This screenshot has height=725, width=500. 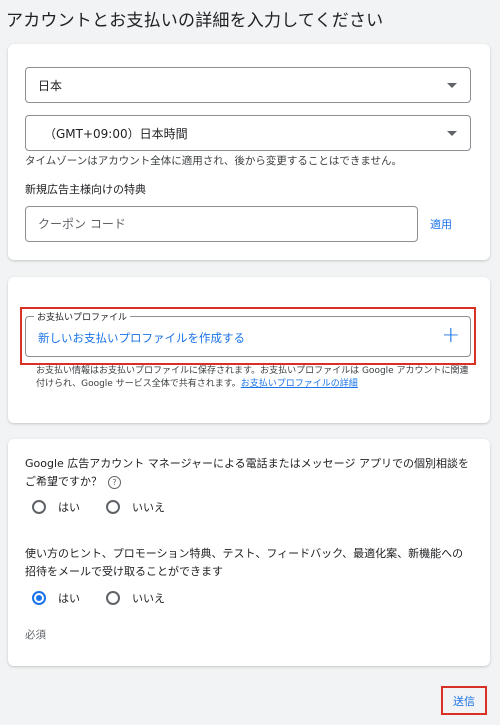 I want to click on consultation-radio-group: はい いいえ, so click(x=111, y=507).